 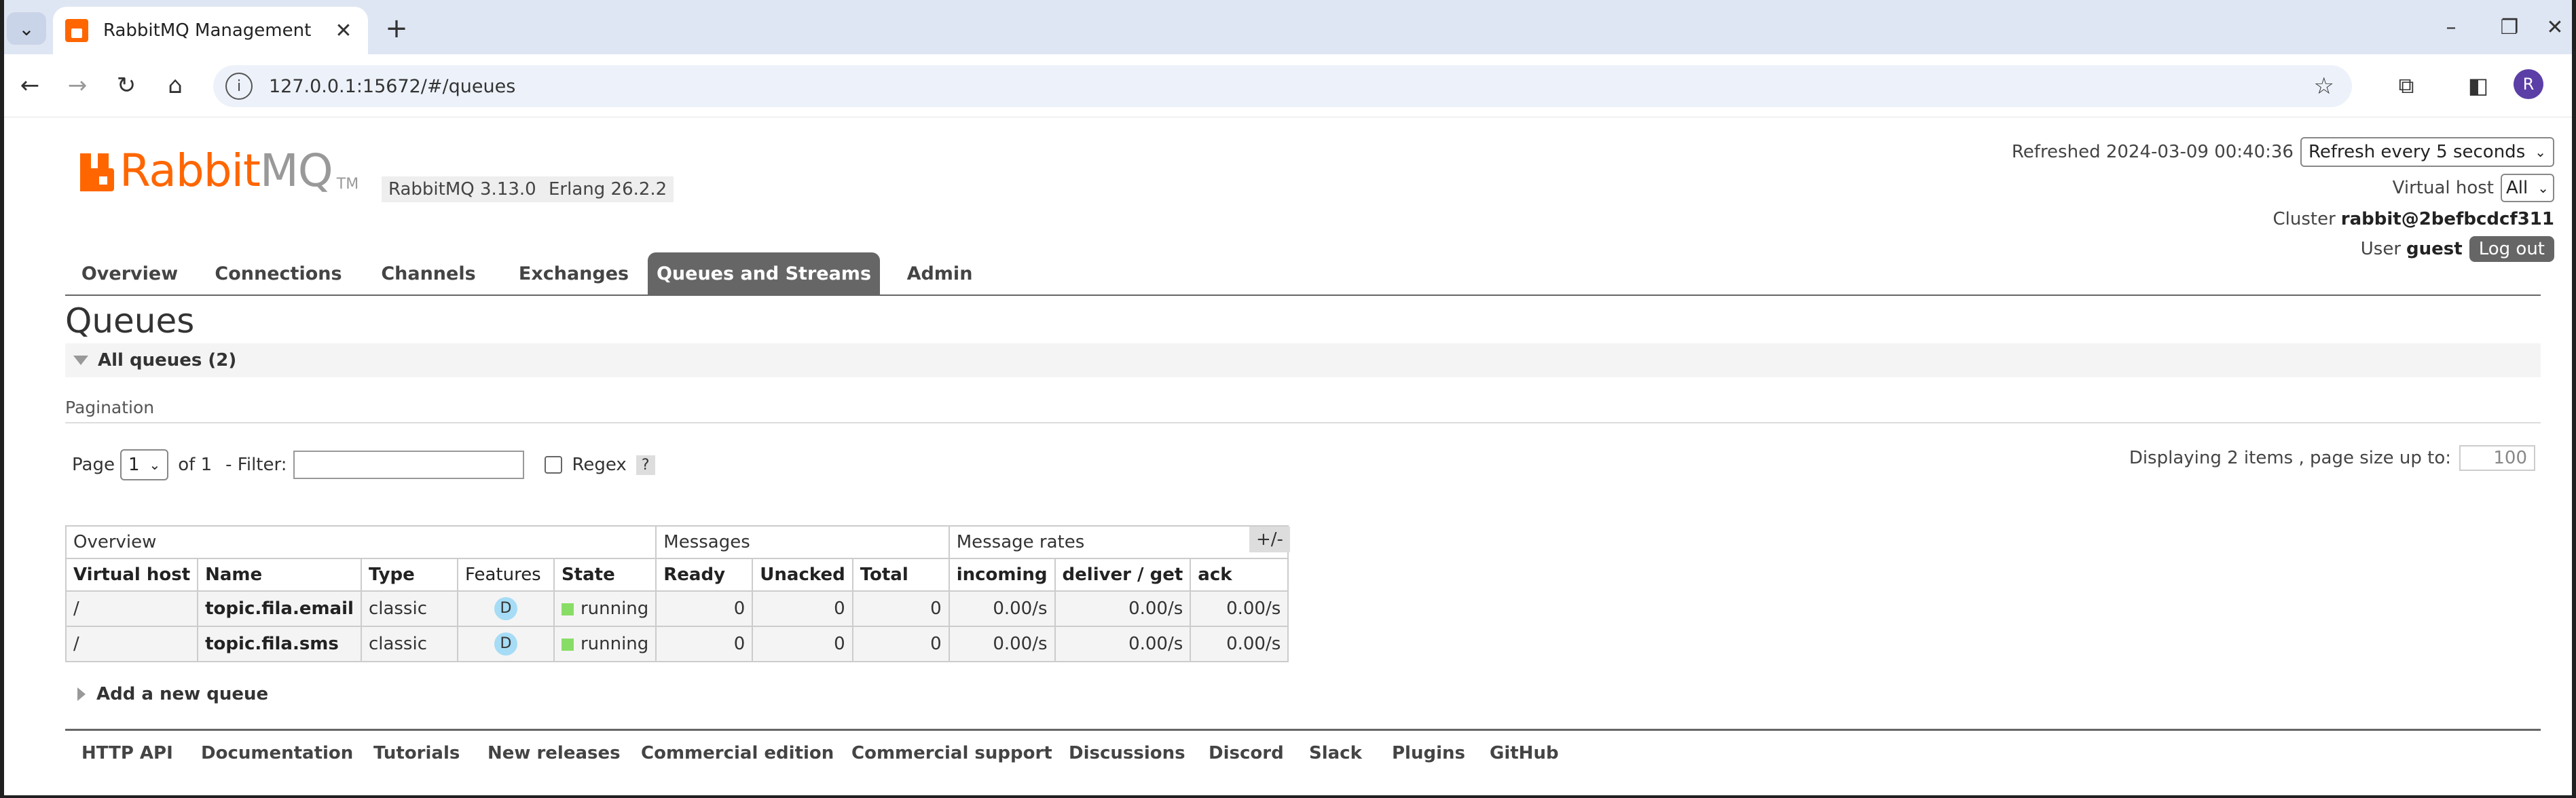 What do you see at coordinates (81, 694) in the screenshot?
I see `expand-triangle-icon` at bounding box center [81, 694].